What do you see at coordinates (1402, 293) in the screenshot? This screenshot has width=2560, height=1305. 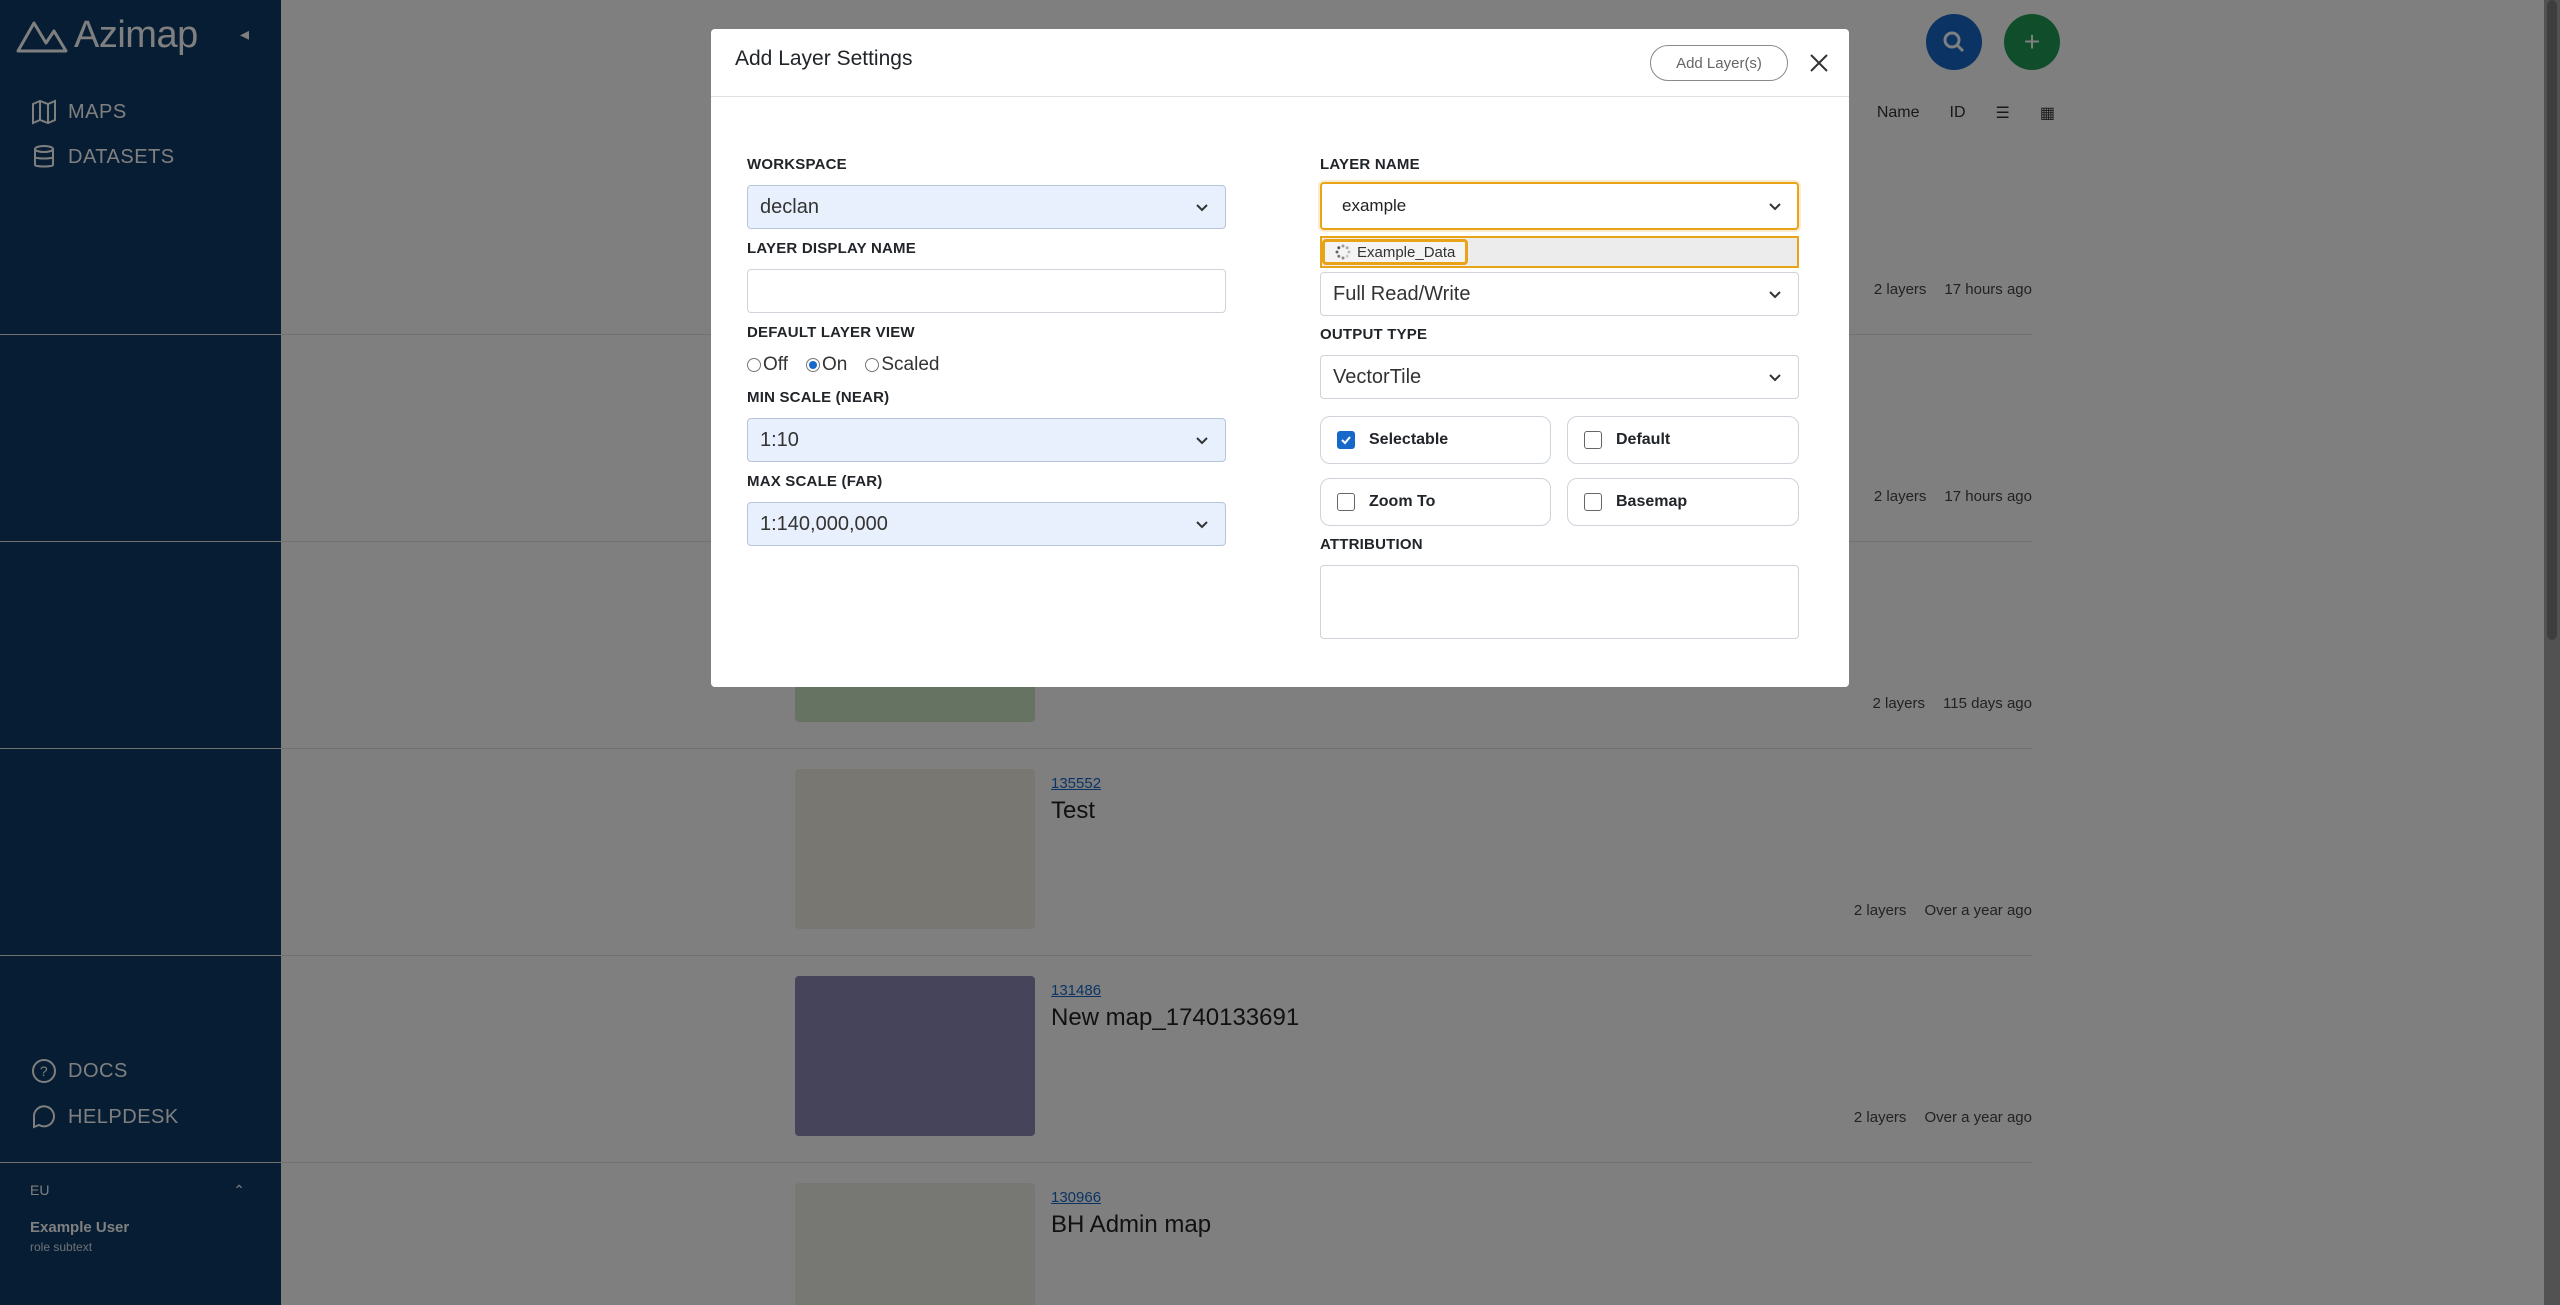 I see `permission-value: Full Read/Write` at bounding box center [1402, 293].